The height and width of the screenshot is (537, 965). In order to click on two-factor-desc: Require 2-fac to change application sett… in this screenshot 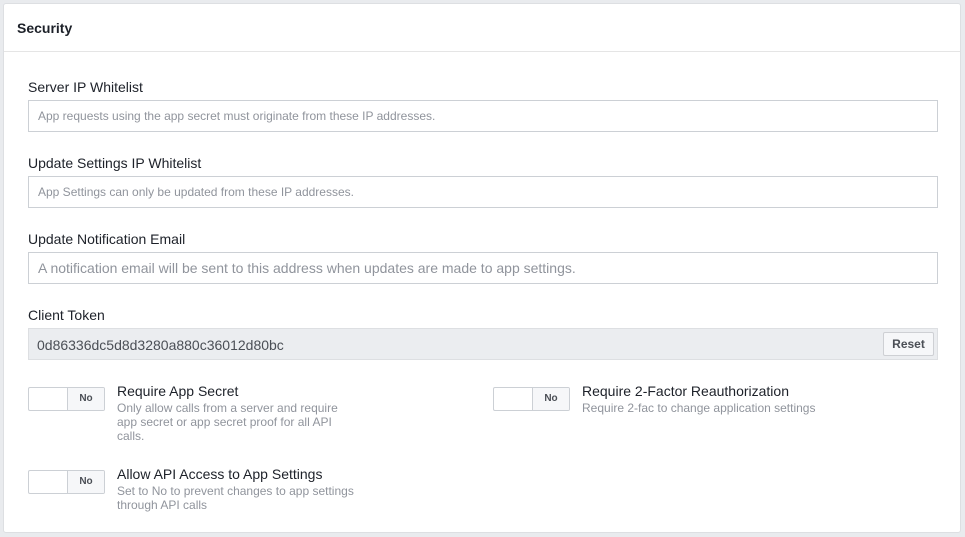, I will do `click(699, 408)`.